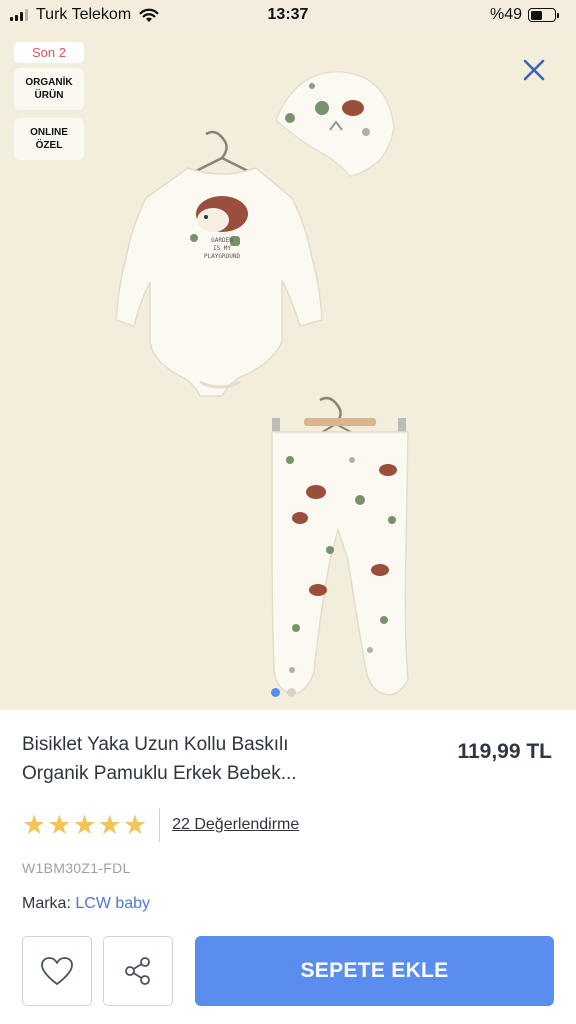 Image resolution: width=576 pixels, height=1024 pixels. I want to click on share-button, so click(138, 971).